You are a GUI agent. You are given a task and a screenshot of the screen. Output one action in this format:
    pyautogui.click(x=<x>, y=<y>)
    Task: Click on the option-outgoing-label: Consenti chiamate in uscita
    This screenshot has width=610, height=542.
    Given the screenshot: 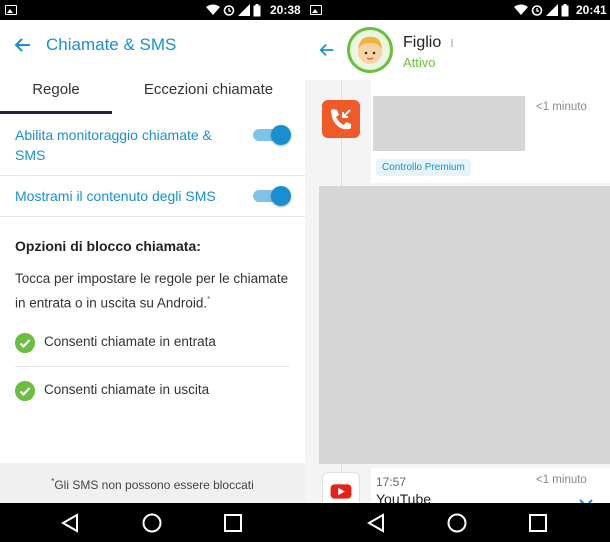 What is the action you would take?
    pyautogui.click(x=127, y=389)
    